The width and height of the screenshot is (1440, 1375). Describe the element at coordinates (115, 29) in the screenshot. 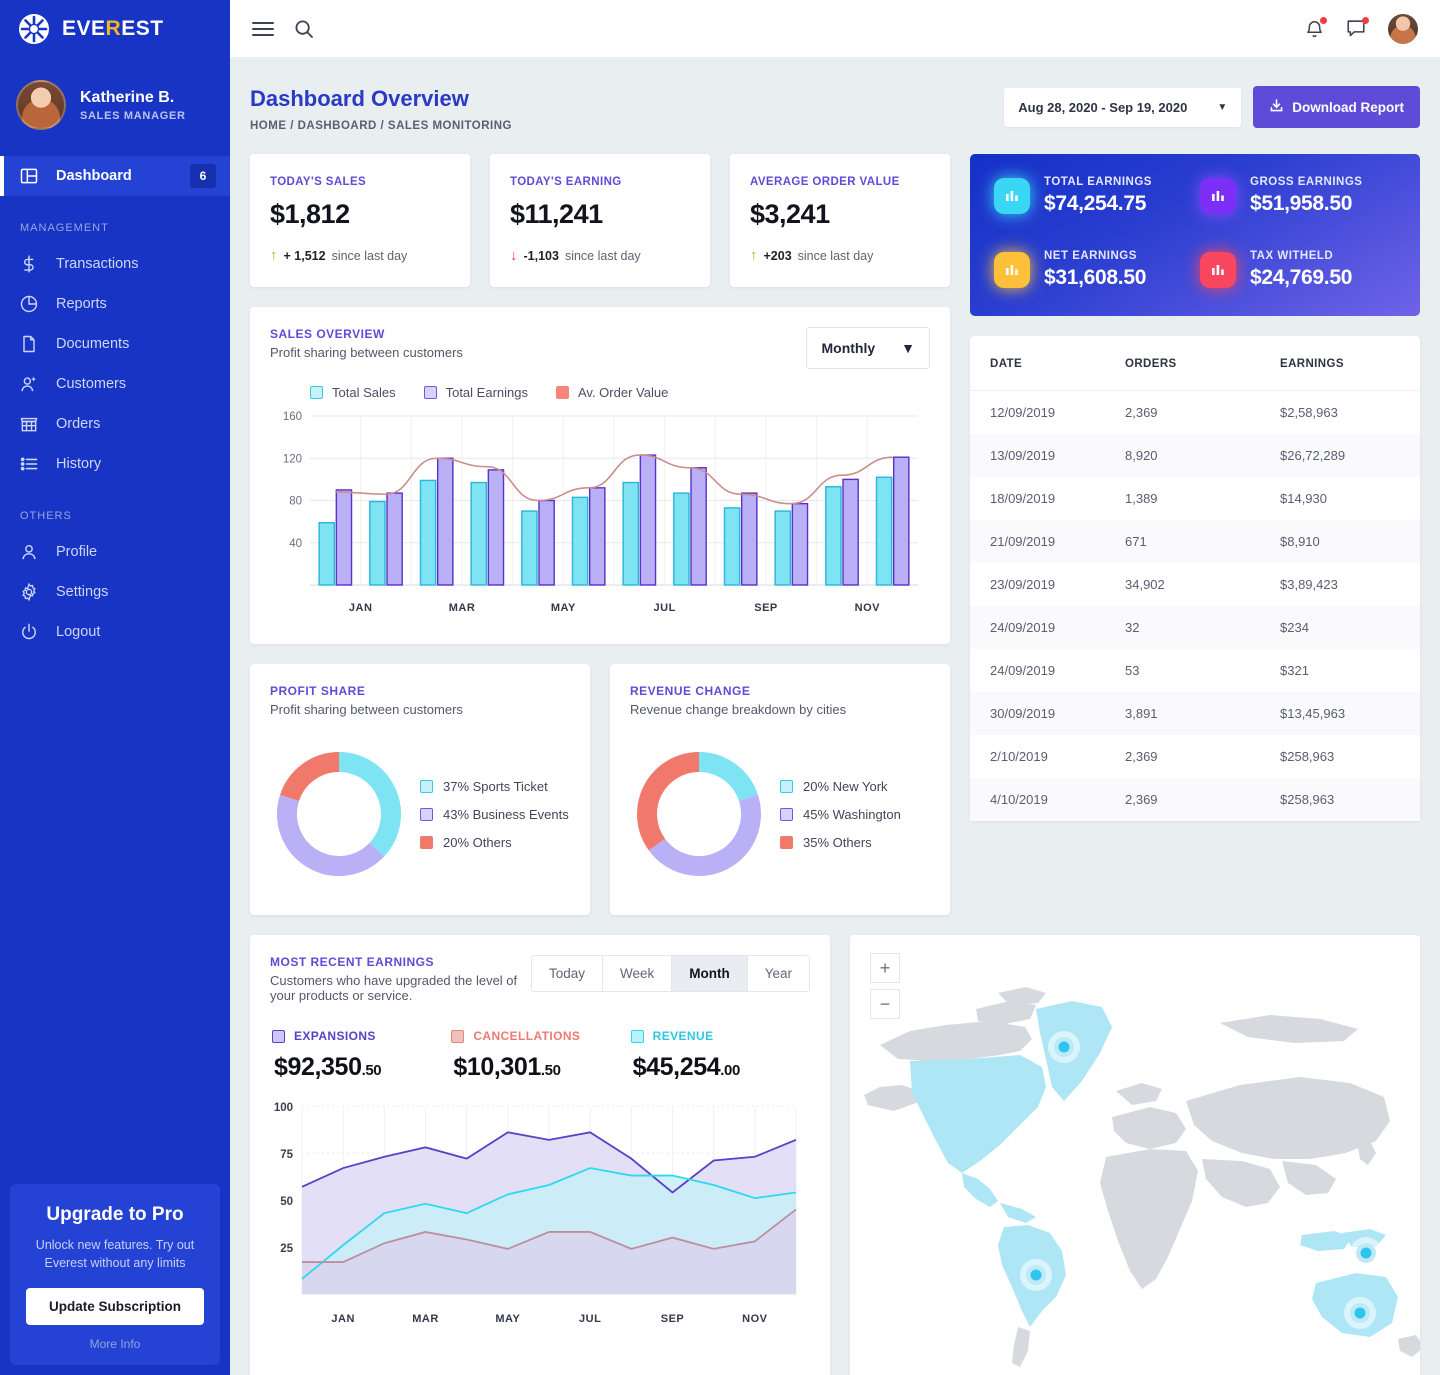

I see `brand: EVEREST` at that location.